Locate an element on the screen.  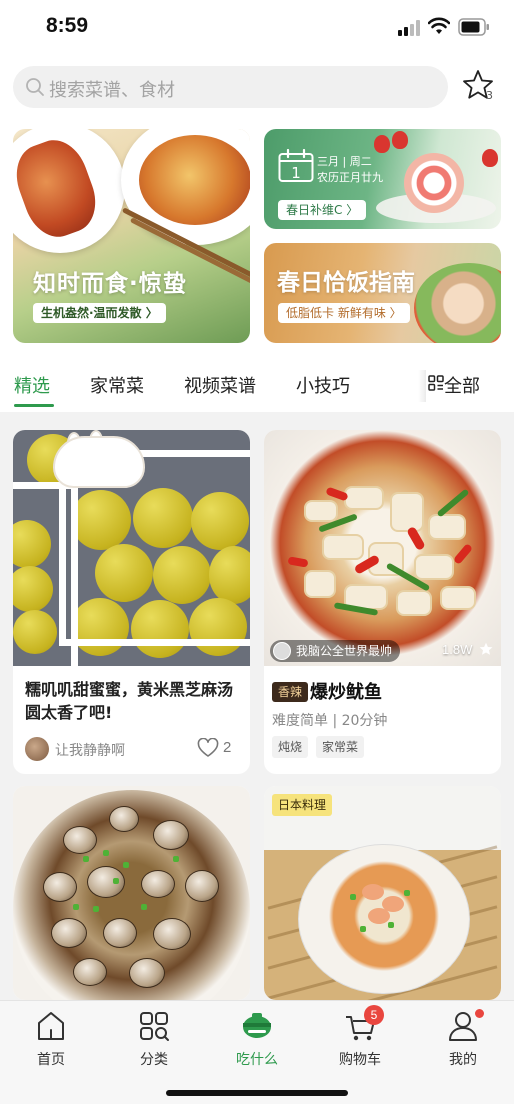
bottom-nav: 首页 分类 吃什么 5 购物车 我的 is located at coordinates (257, 1052).